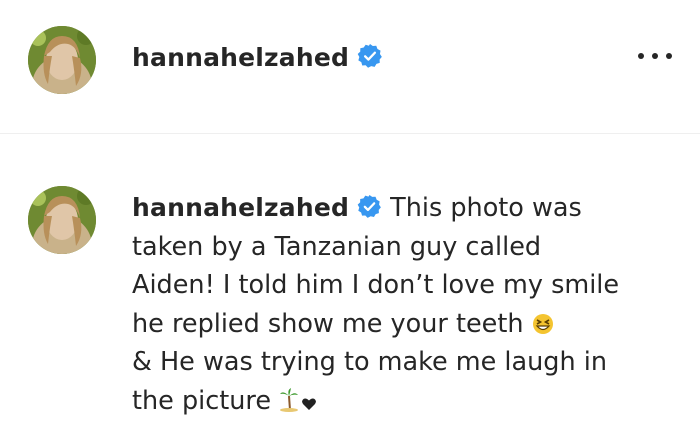 Image resolution: width=700 pixels, height=447 pixels. I want to click on caption-line: taken by a Tanzanian guy called, so click(337, 246).